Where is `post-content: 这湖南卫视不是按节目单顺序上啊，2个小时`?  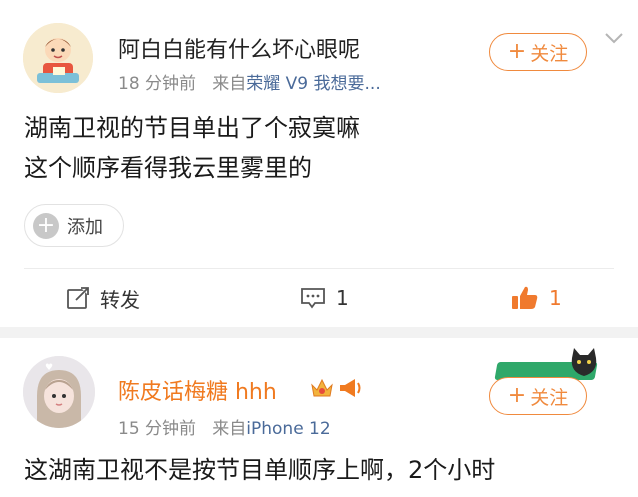 post-content: 这湖南卫视不是按节目单顺序上啊，2个小时 is located at coordinates (259, 470).